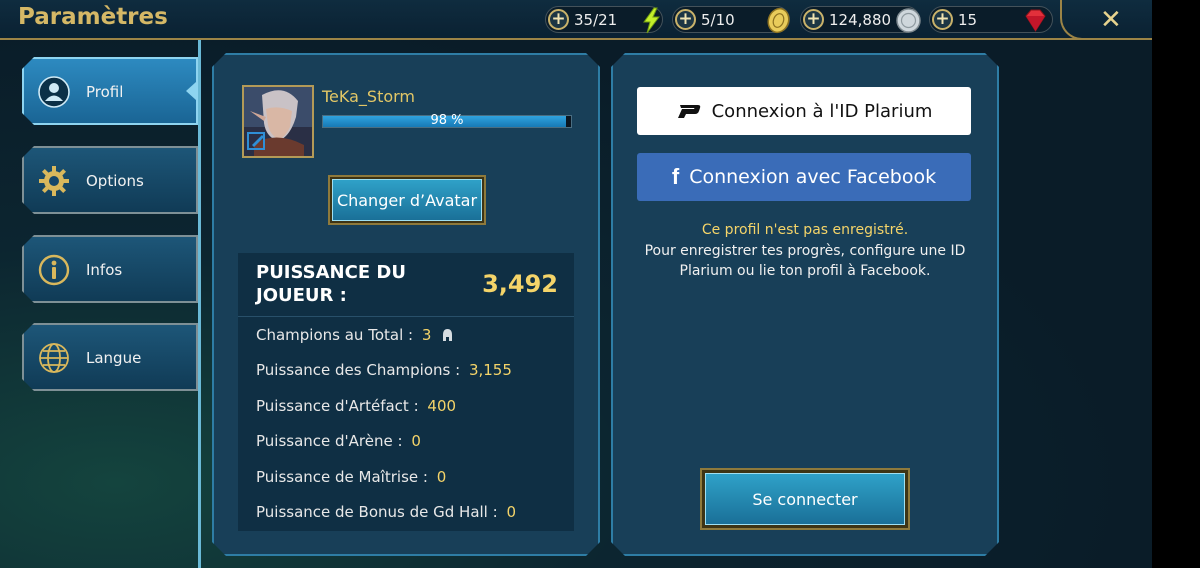 Image resolution: width=1200 pixels, height=568 pixels. I want to click on connect-button: Se connecter, so click(805, 499).